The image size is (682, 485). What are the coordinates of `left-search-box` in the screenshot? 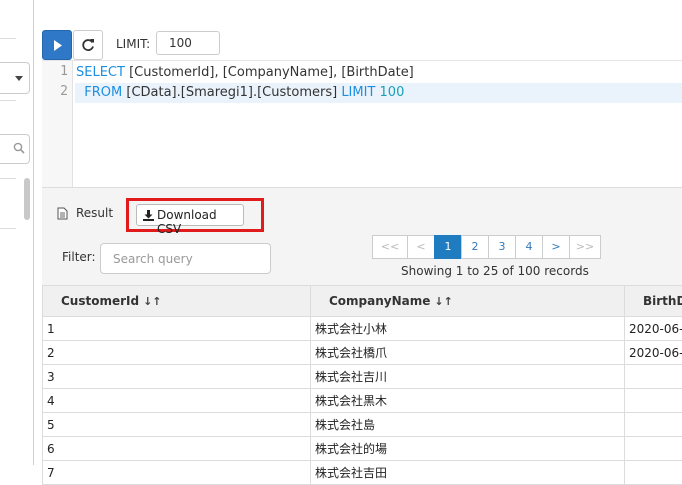 It's located at (15, 149).